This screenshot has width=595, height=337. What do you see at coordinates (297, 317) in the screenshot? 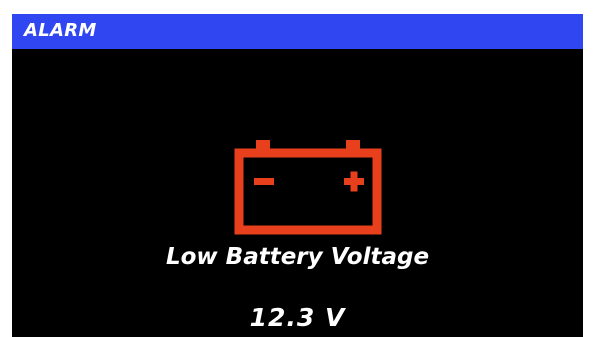
I see `voltage-value: 12.3 V` at bounding box center [297, 317].